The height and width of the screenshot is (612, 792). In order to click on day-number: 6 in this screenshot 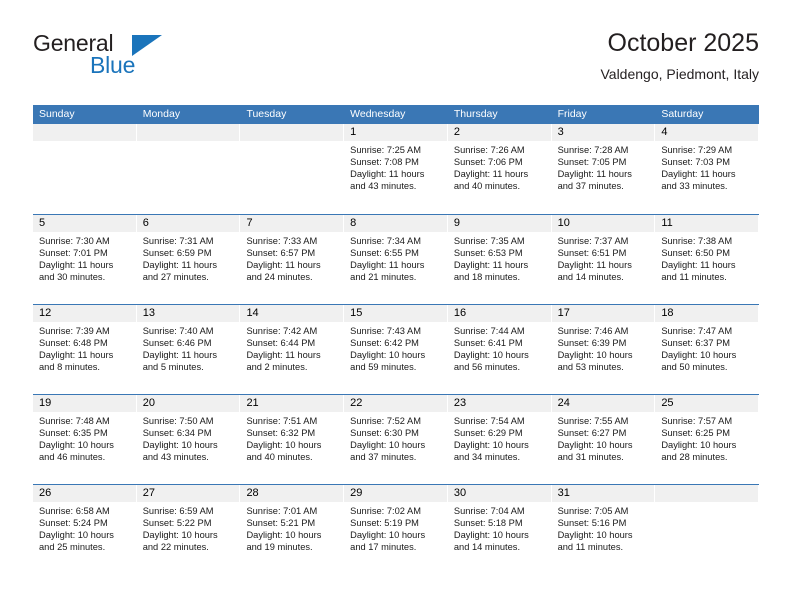, I will do `click(145, 223)`.